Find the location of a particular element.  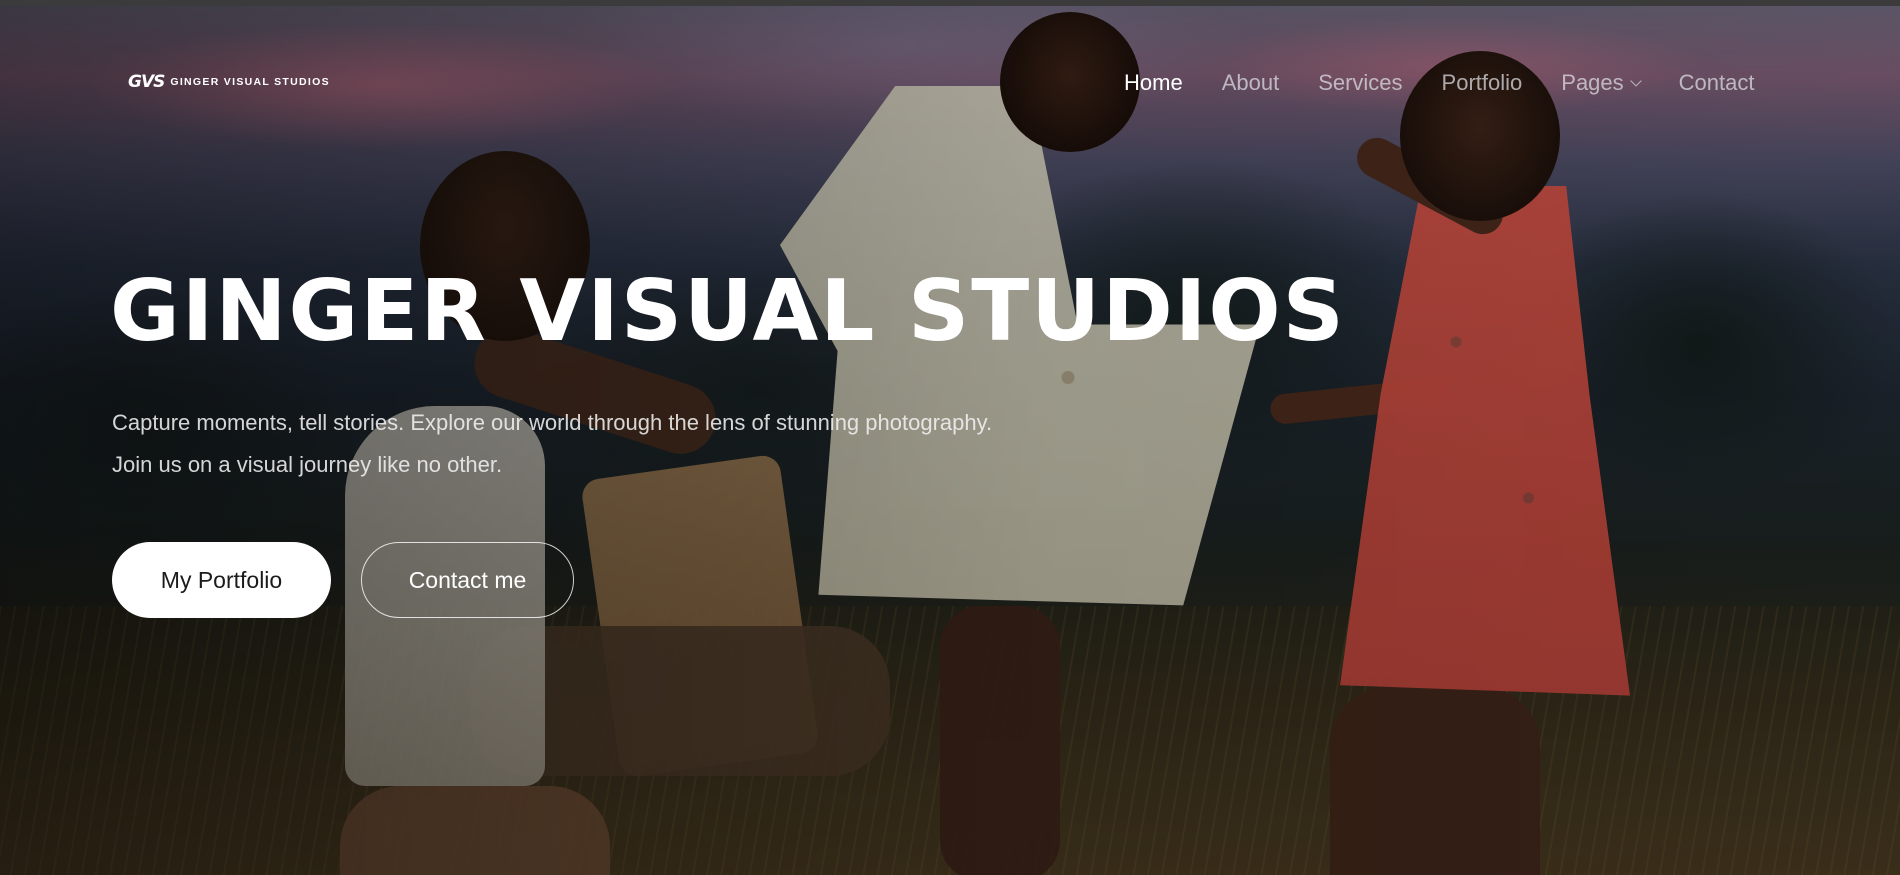

nav-item-about: About is located at coordinates (1251, 83).